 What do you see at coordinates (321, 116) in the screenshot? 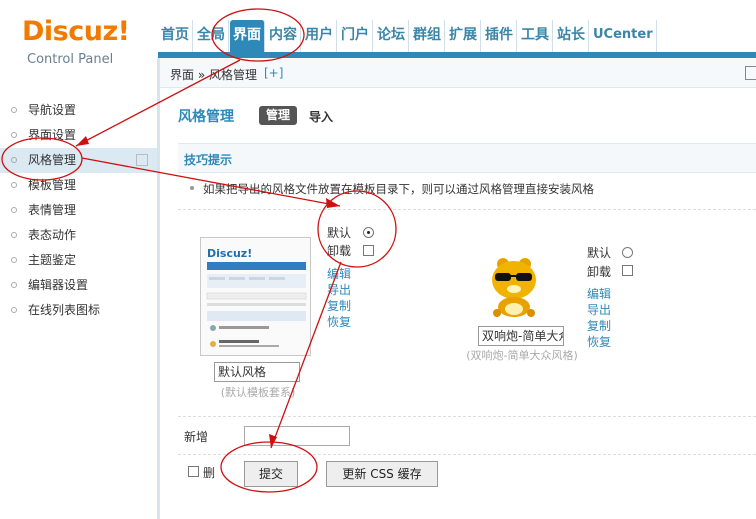
I see `tab-import: 导入` at bounding box center [321, 116].